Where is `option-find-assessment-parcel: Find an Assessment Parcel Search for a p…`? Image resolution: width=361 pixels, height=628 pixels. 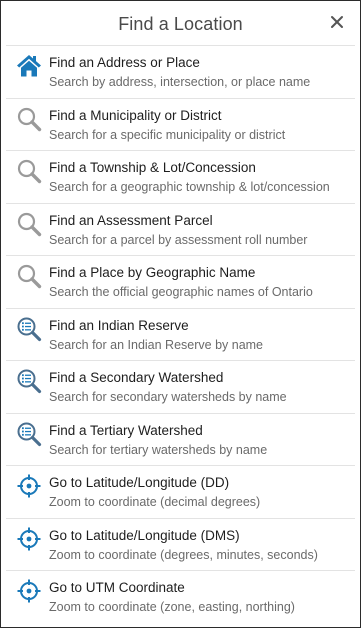
option-find-assessment-parcel: Find an Assessment Parcel Search for a p… is located at coordinates (180, 230).